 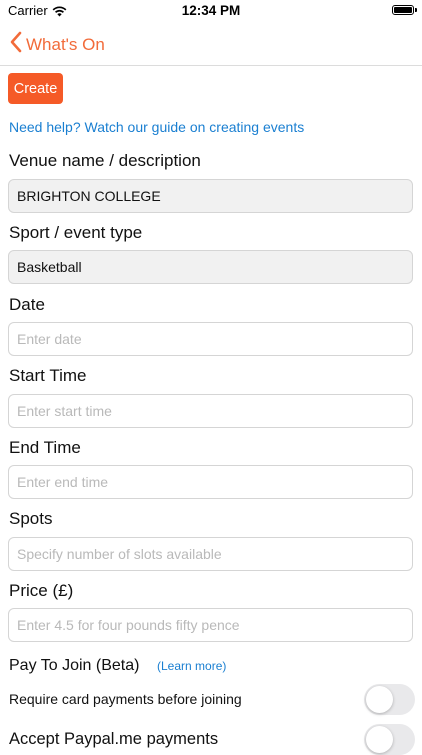 I want to click on date-label: Date, so click(x=27, y=304).